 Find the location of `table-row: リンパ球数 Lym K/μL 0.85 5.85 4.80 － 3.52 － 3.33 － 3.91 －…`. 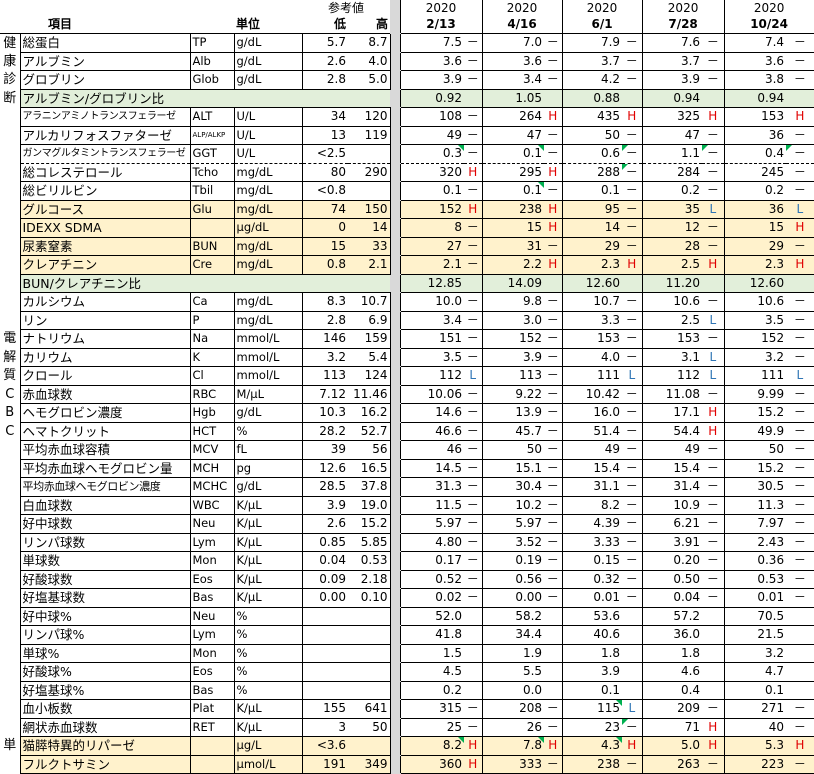

table-row: リンパ球数 Lym K/μL 0.85 5.85 4.80 － 3.52 － 3.33 － 3.91 －… is located at coordinates (407, 542).